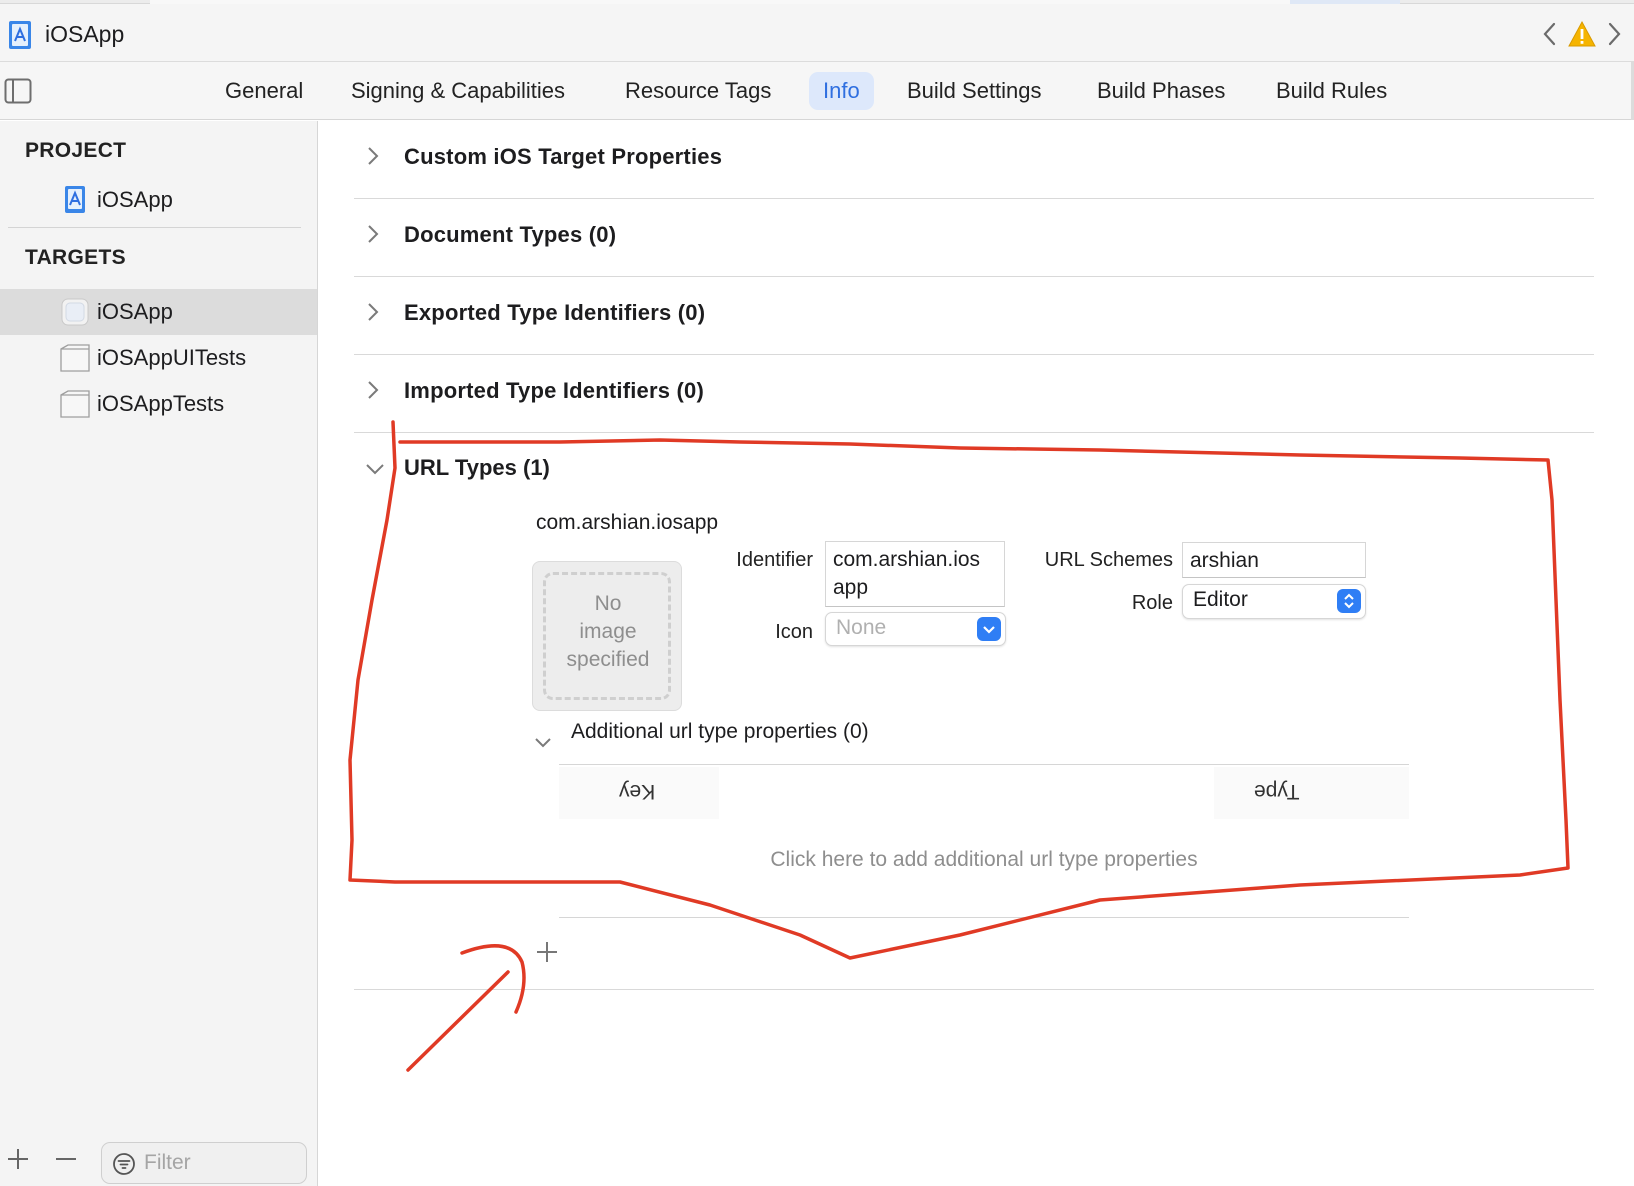 This screenshot has height=1186, width=1634. What do you see at coordinates (974, 394) in the screenshot?
I see `section-imported-type-identifiers: Imported Type Identifiers (0)` at bounding box center [974, 394].